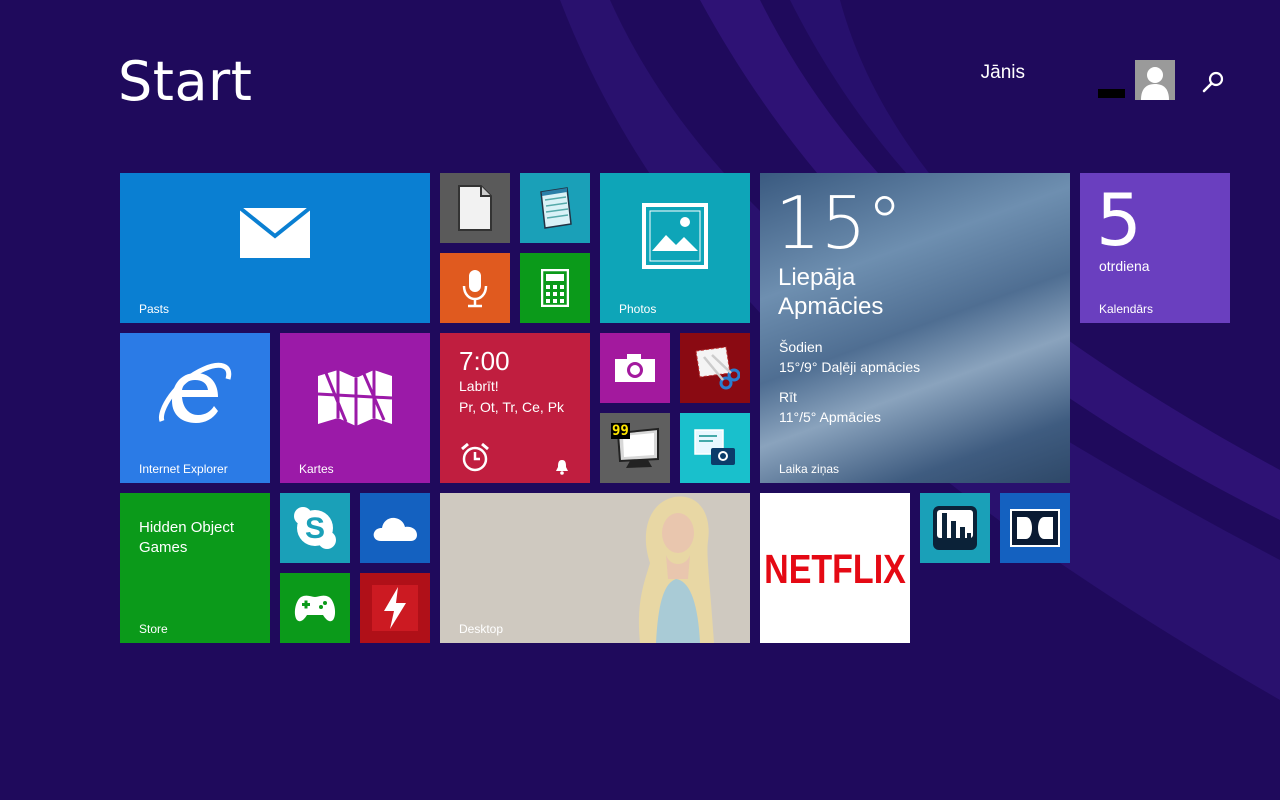 The height and width of the screenshot is (800, 1280). Describe the element at coordinates (1124, 266) in the screenshot. I see `calendar-weekday: otrdiena` at that location.